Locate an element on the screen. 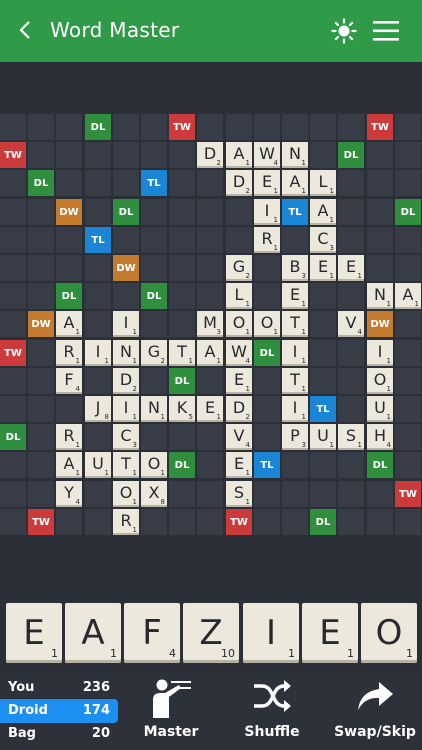 The width and height of the screenshot is (422, 750). tile-rack: E 1 A 1 F 4 Z 10 I 1 E 1 O 1 is located at coordinates (211, 635).